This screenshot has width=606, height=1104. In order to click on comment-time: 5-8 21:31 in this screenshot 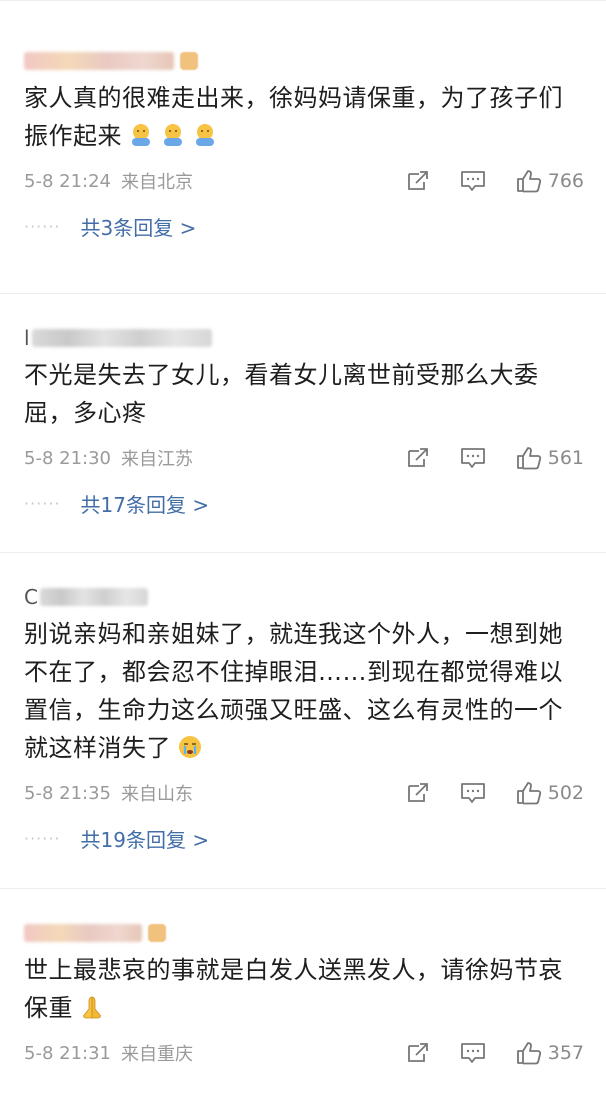, I will do `click(67, 1053)`.